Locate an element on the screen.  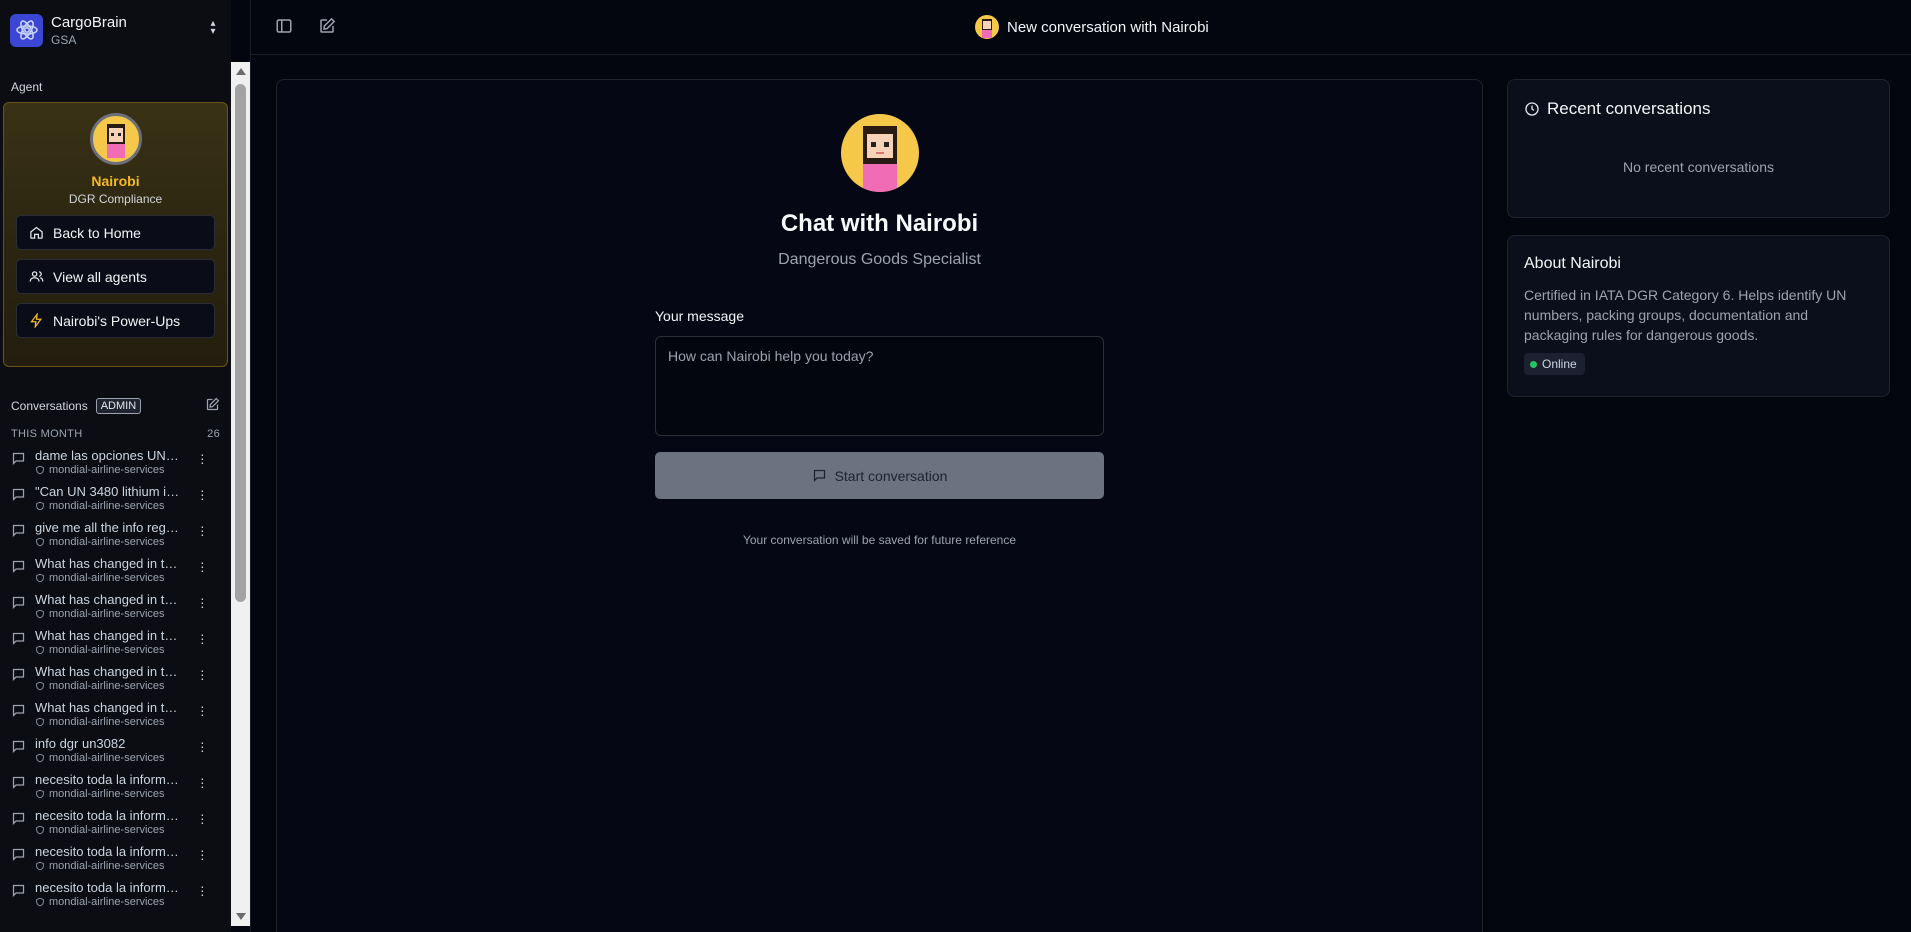
top-bar: New conversation with Nairobi is located at coordinates (1081, 27).